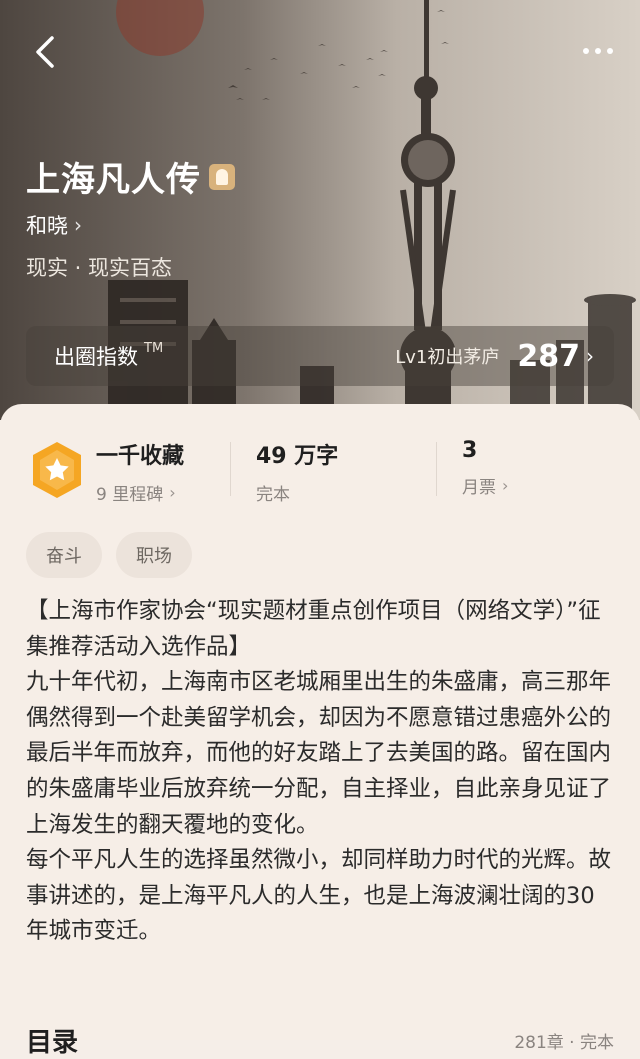 This screenshot has width=640, height=1059. Describe the element at coordinates (320, 1040) in the screenshot. I see `toc-header: 目录 281章 · 完本` at that location.